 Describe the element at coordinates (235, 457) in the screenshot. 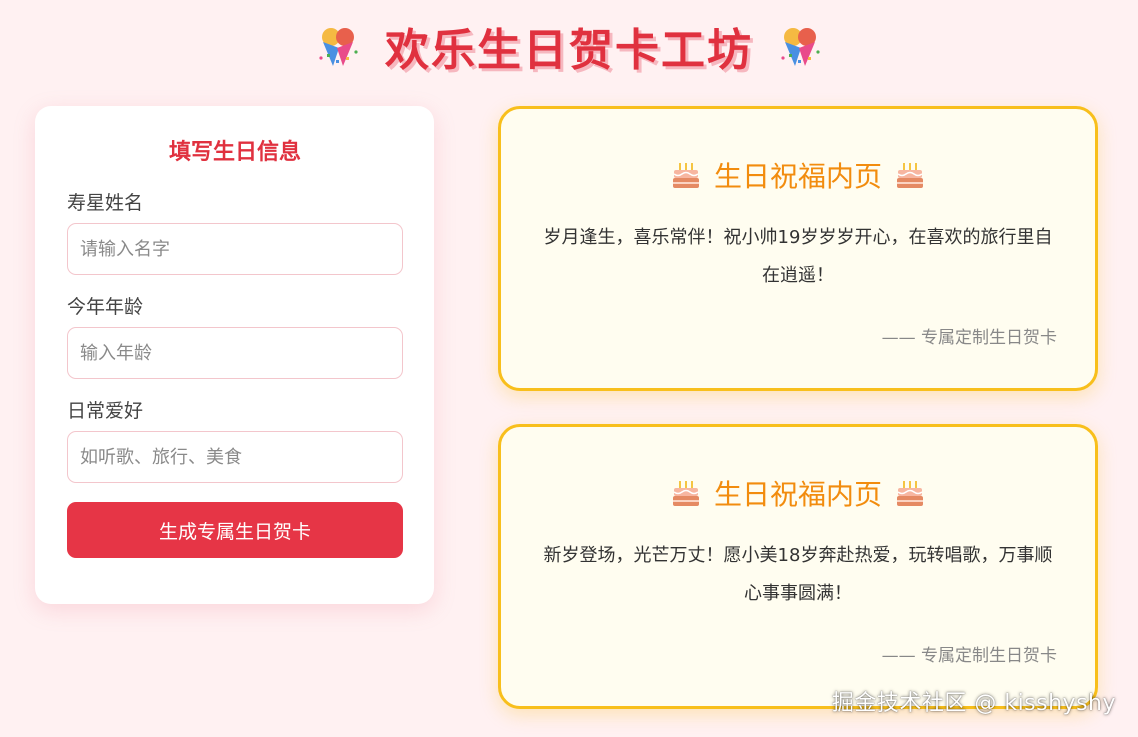

I see `hobby-input` at that location.